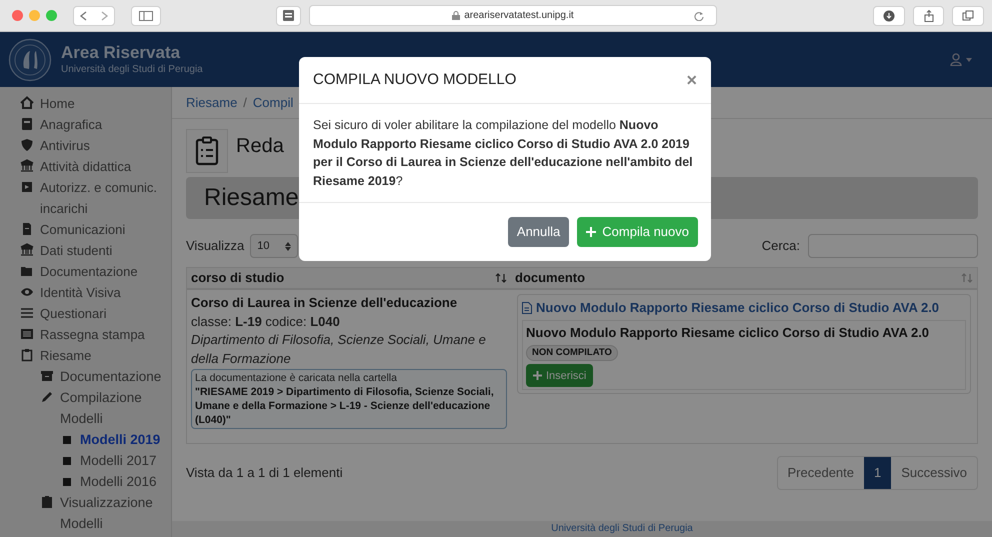 The image size is (992, 537). Describe the element at coordinates (691, 80) in the screenshot. I see `close-button: ×` at that location.